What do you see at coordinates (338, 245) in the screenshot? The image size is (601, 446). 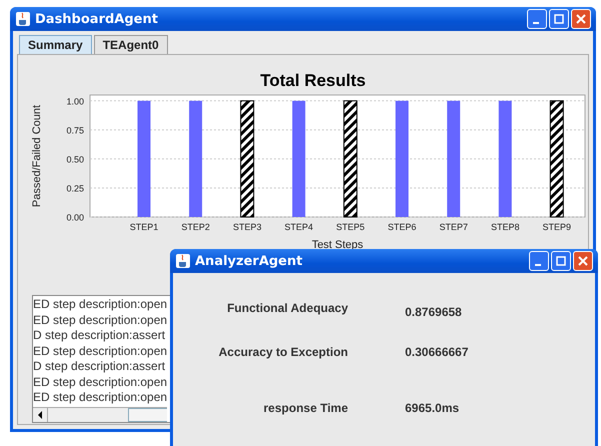 I see `x-axis-label: Test Steps` at bounding box center [338, 245].